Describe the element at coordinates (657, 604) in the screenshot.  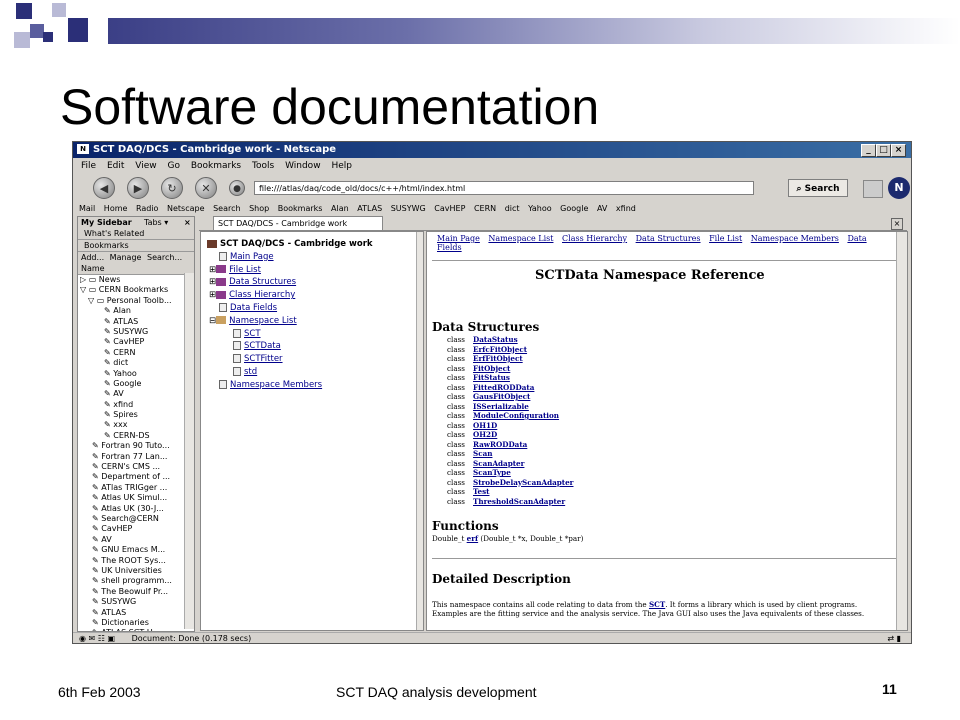
I see `desc-link-sct: SCT` at that location.